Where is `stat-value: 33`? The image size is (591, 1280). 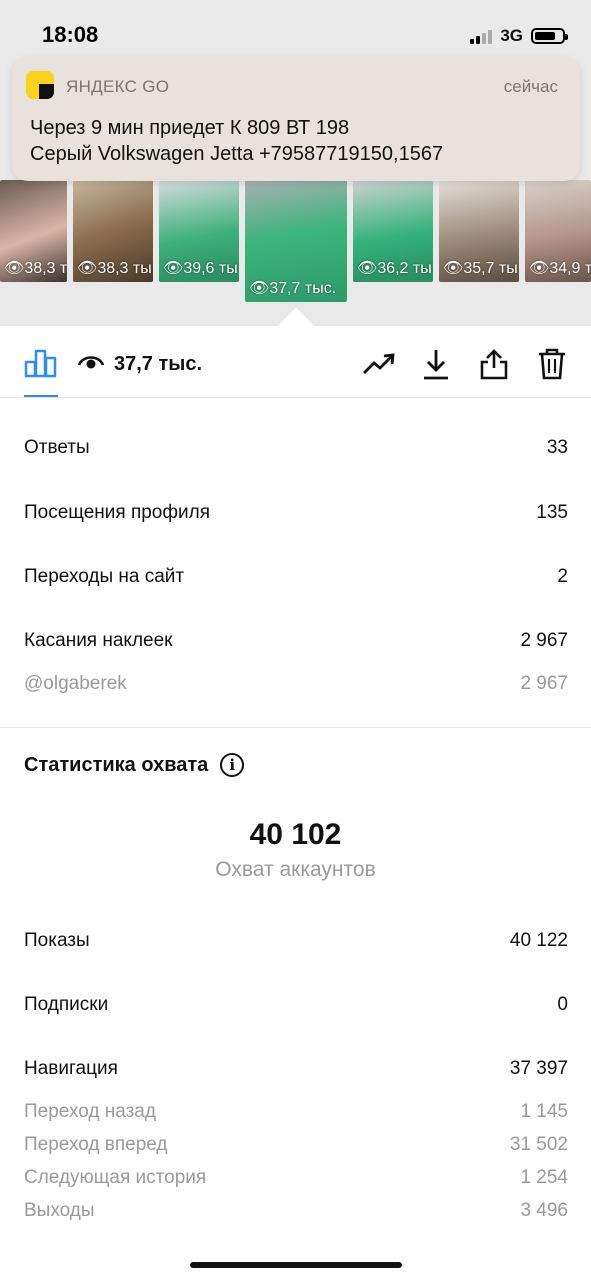 stat-value: 33 is located at coordinates (557, 447).